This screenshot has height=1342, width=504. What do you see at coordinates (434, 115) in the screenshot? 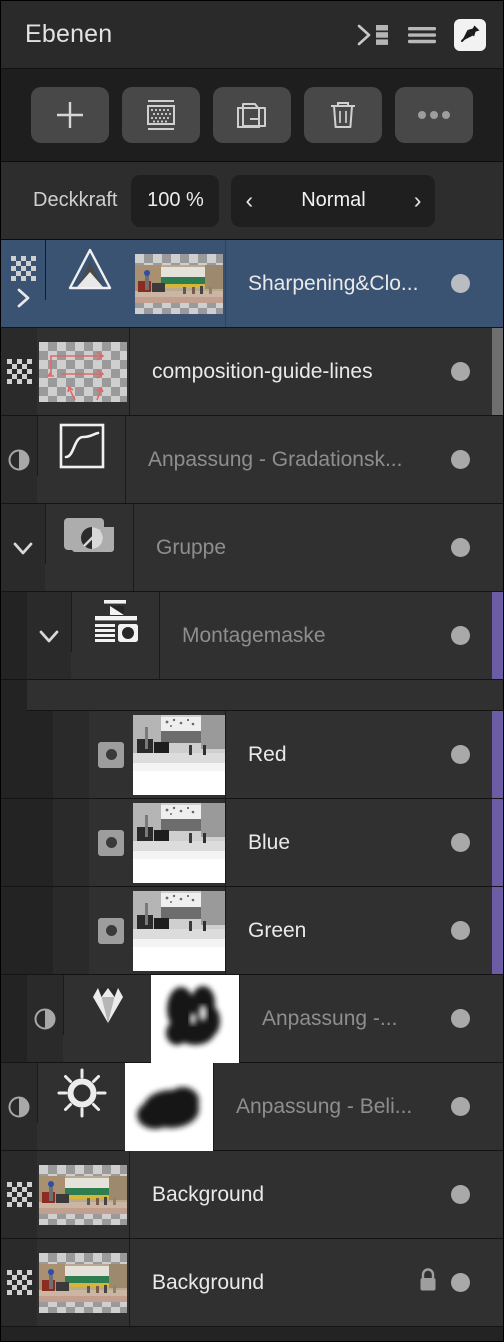
I see `more-options-button` at bounding box center [434, 115].